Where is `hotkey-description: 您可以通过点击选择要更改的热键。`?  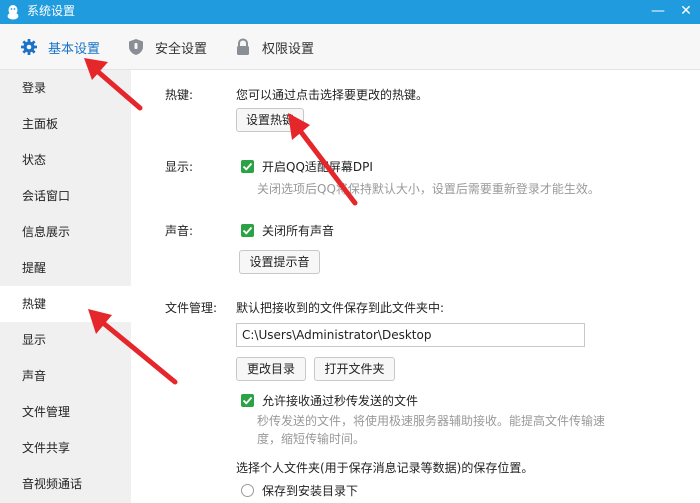
hotkey-description: 您可以通过点击选择要更改的热键。 is located at coordinates (332, 95).